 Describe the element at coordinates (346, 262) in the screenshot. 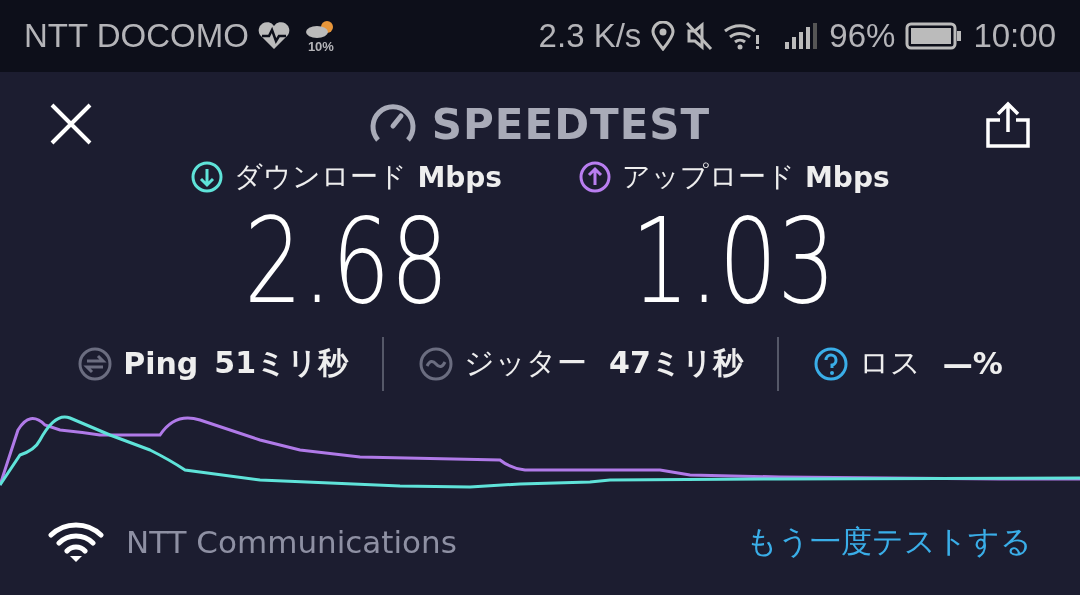

I see `speed-value: 2.68` at that location.